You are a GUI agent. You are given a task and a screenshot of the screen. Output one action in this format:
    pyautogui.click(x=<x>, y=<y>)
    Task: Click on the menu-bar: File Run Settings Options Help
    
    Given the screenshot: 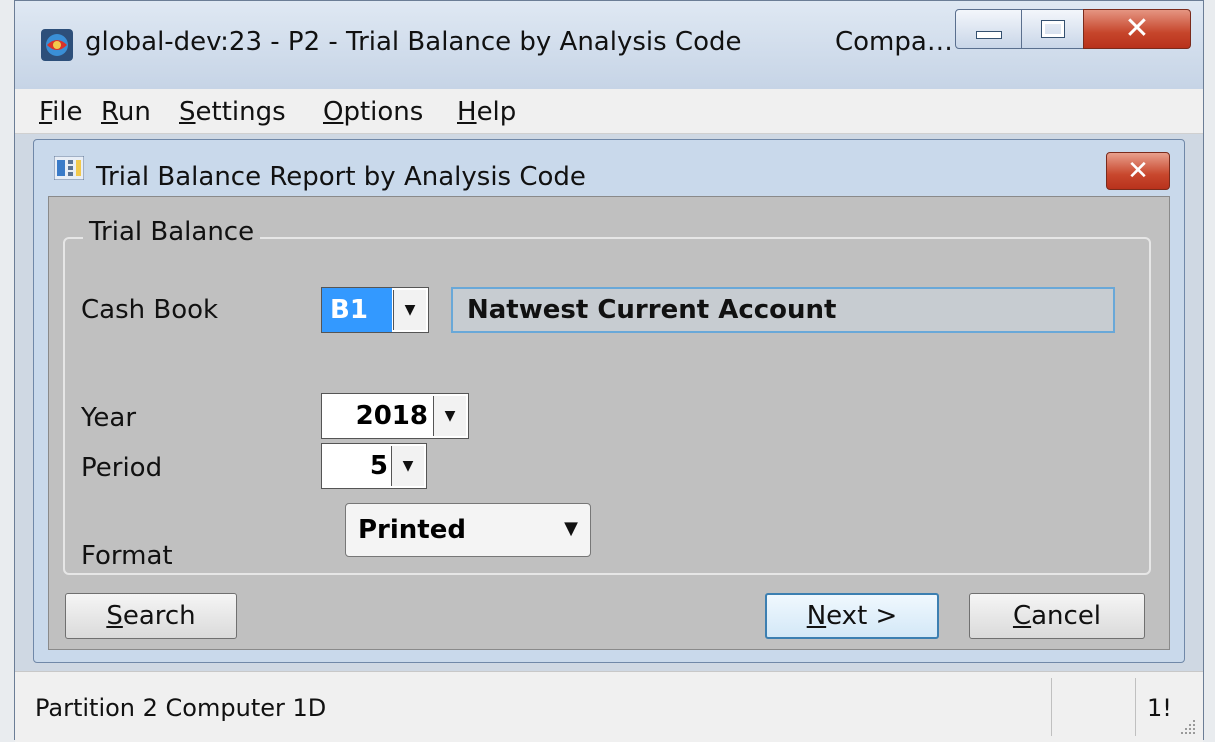 What is the action you would take?
    pyautogui.click(x=609, y=111)
    